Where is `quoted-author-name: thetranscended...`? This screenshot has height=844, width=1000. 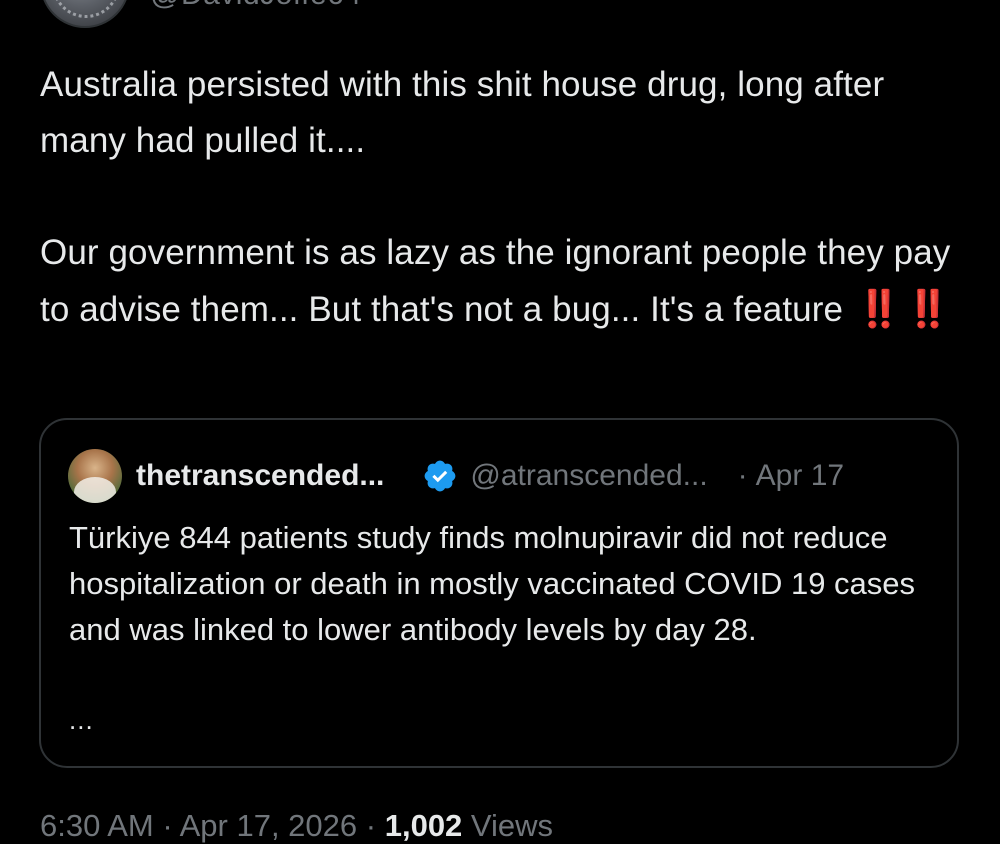
quoted-author-name: thetranscended... is located at coordinates (260, 476).